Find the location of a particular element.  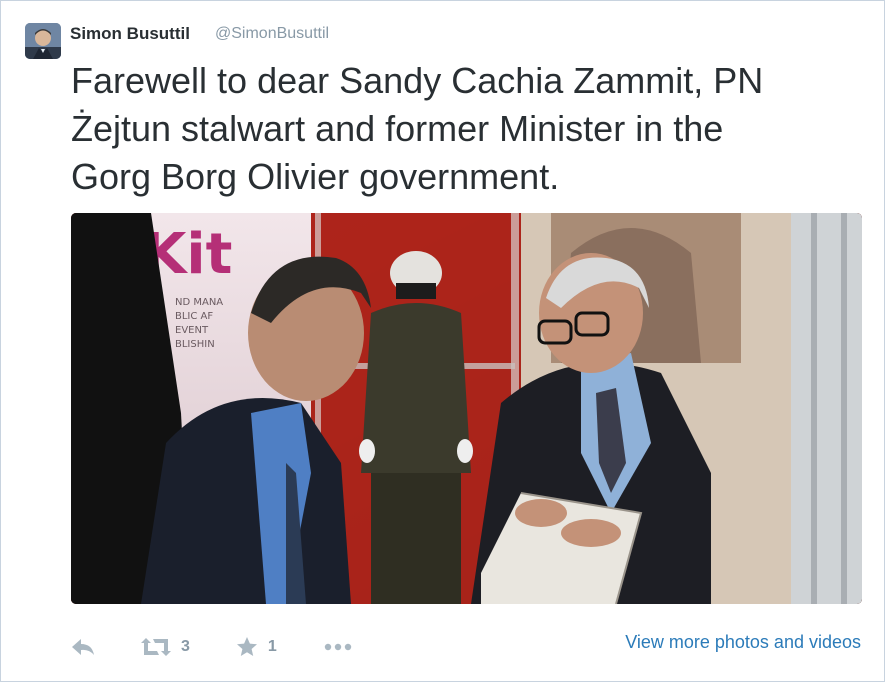

banner-line-3: EVENT is located at coordinates (192, 330).